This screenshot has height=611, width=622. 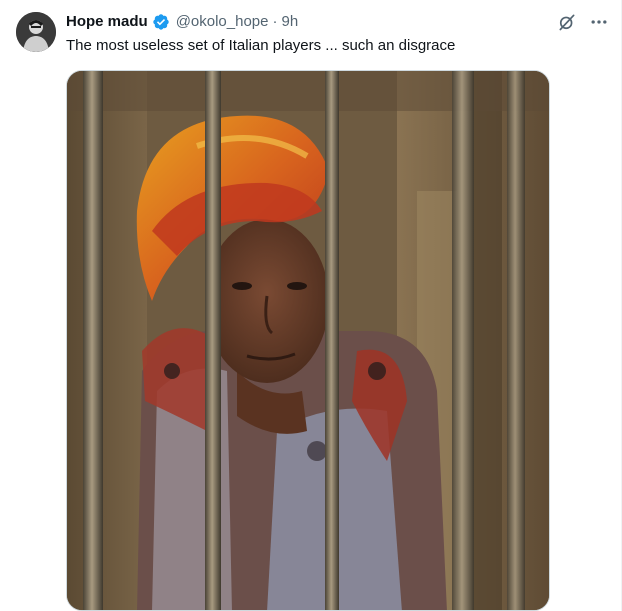 I want to click on timestamp: 9h, so click(x=290, y=22).